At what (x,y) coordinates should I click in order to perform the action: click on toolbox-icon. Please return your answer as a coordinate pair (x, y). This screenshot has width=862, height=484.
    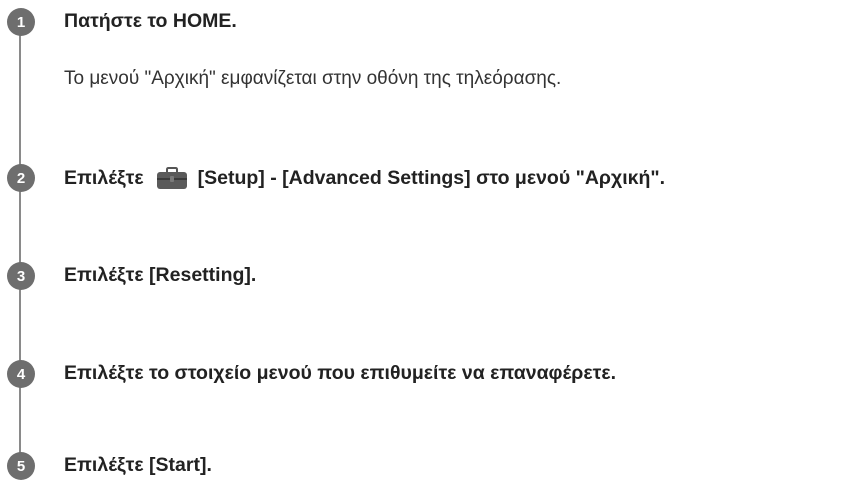
    Looking at the image, I should click on (172, 178).